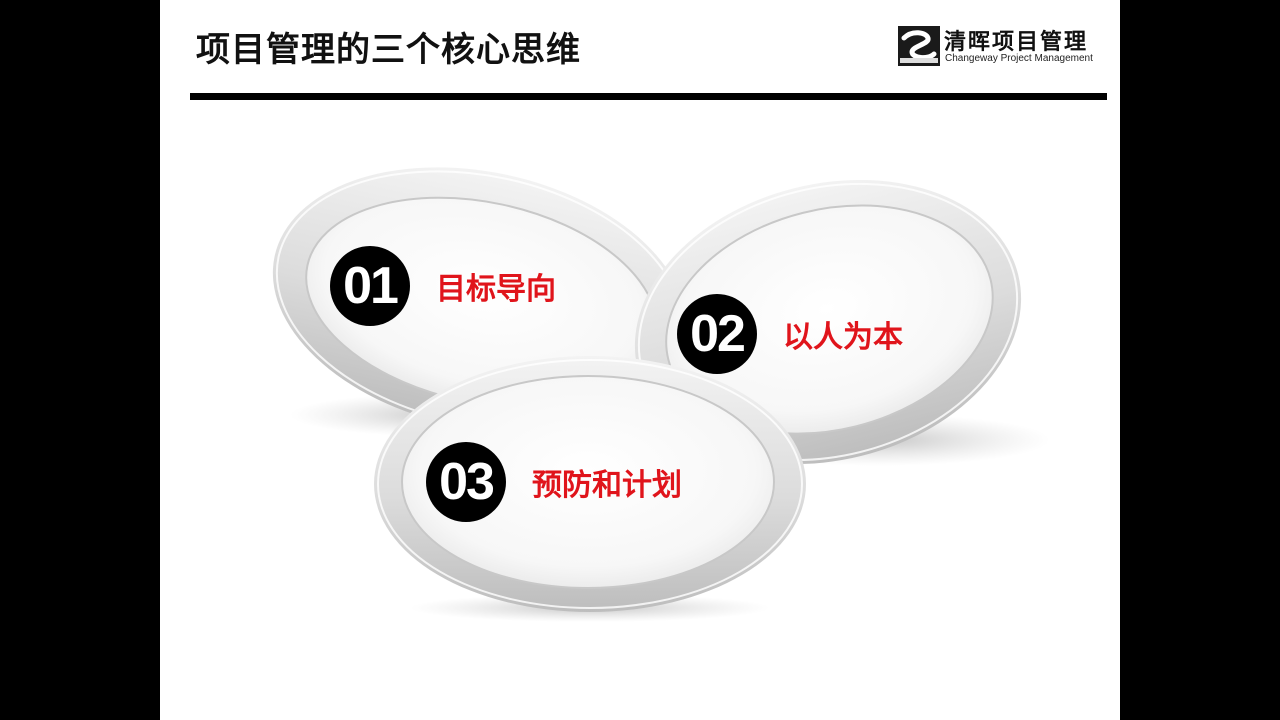 Image resolution: width=1280 pixels, height=720 pixels. I want to click on item-03: 03 预防和计划, so click(554, 482).